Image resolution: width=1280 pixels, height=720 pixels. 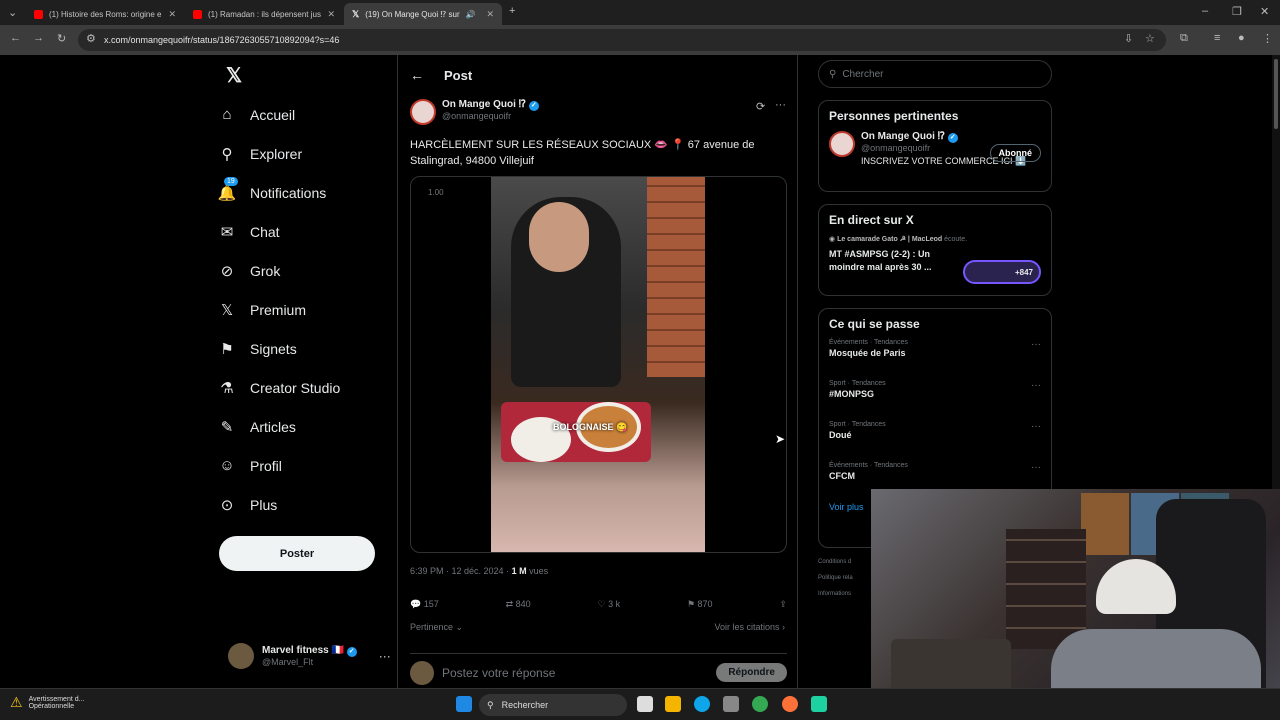 I want to click on system-notice: ⚠ Avertissement d... Opérationnelle, so click(x=47, y=702).